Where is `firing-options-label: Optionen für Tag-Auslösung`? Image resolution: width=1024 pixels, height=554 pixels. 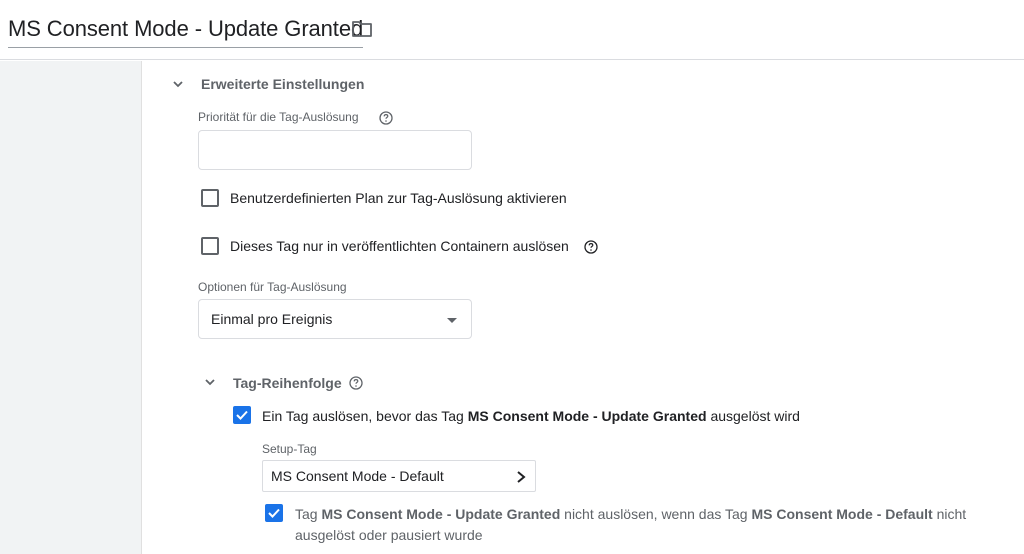 firing-options-label: Optionen für Tag-Auslösung is located at coordinates (272, 287).